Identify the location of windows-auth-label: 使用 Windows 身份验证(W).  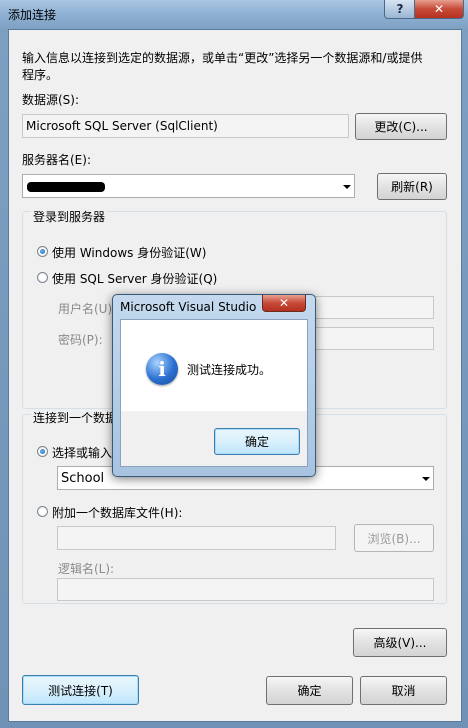
(129, 252).